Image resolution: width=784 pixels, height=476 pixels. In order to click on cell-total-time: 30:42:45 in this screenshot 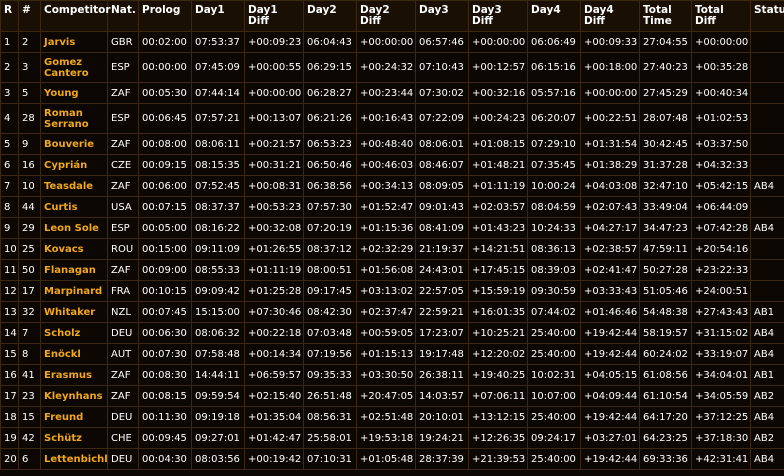, I will do `click(665, 144)`.